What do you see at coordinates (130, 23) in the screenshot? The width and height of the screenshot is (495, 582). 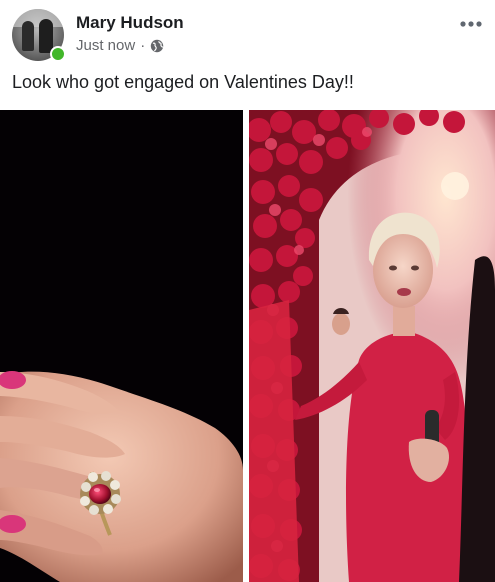 I see `author-name: Mary Hudson` at bounding box center [130, 23].